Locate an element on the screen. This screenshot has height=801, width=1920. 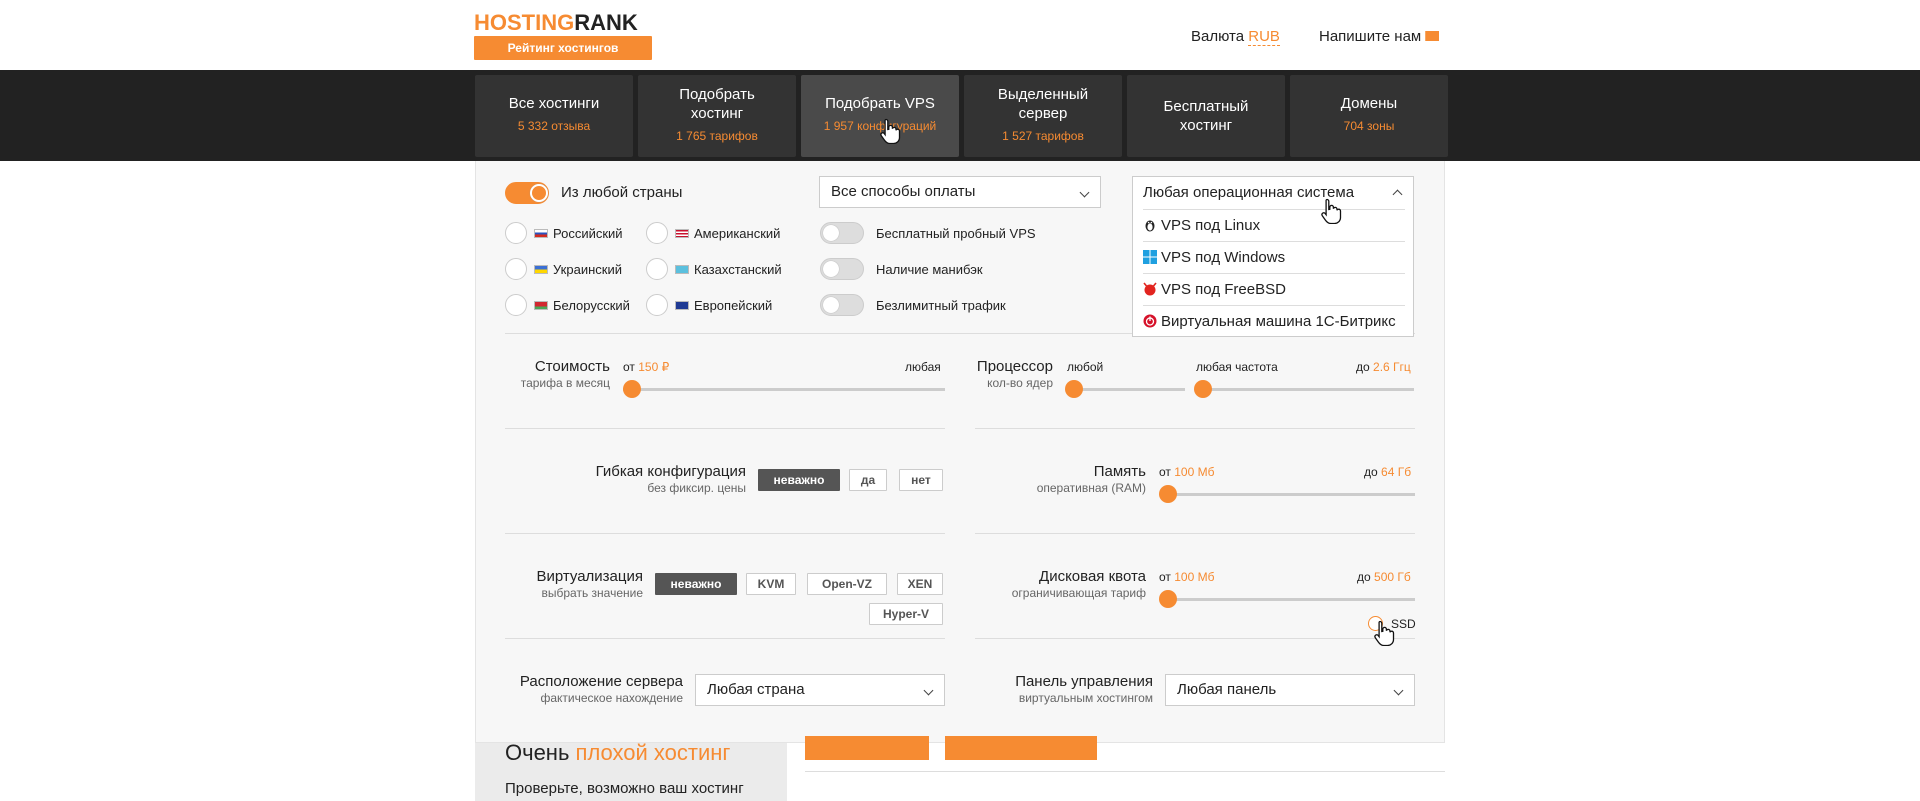
flex-option-yes: да is located at coordinates (868, 480).